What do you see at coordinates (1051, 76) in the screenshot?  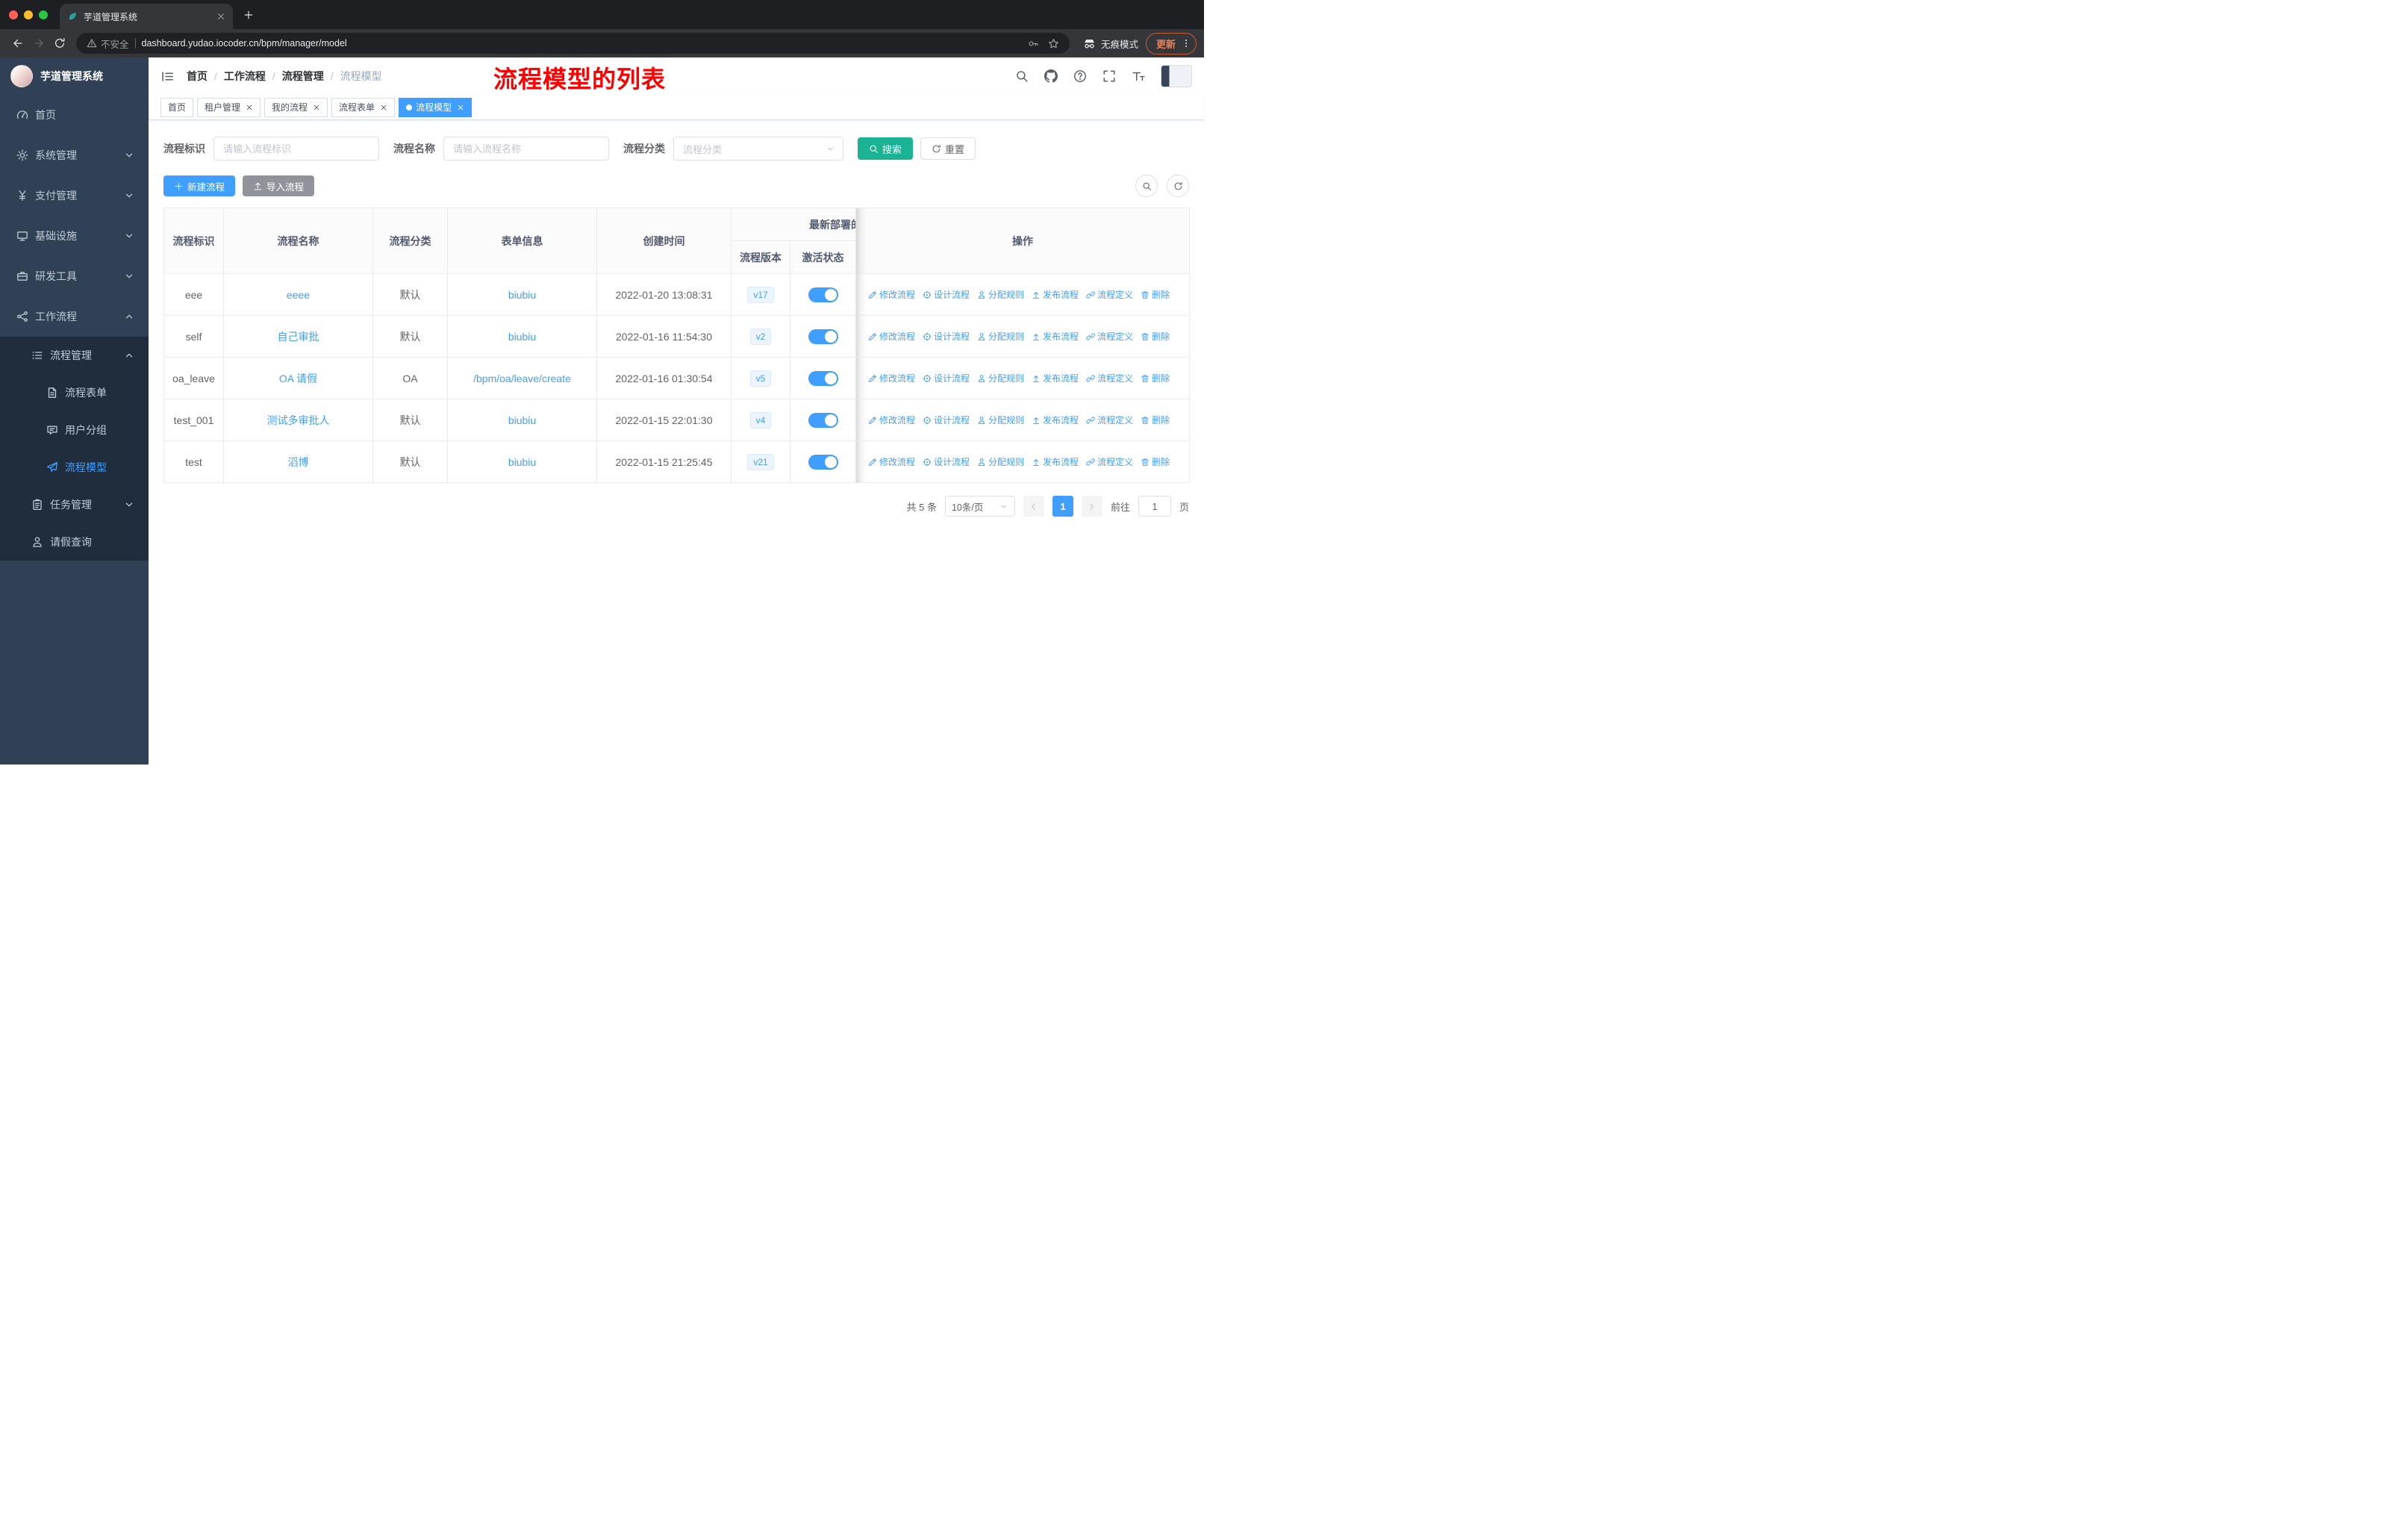 I see `github-icon` at bounding box center [1051, 76].